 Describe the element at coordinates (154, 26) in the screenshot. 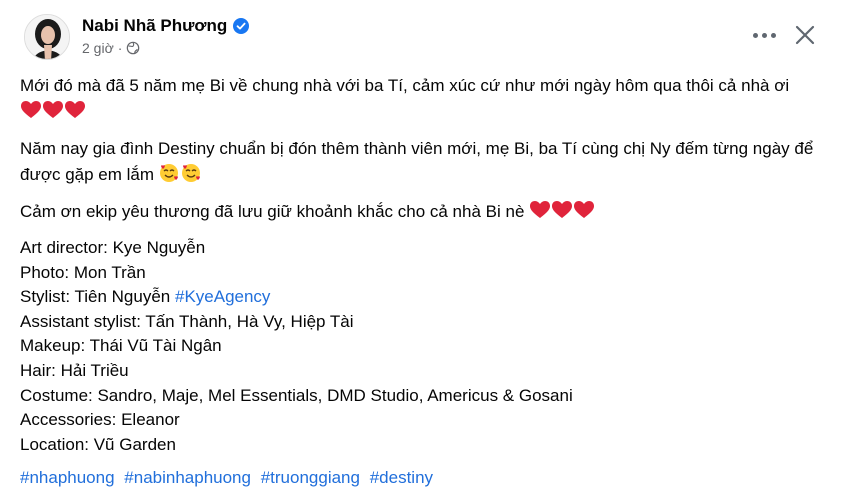

I see `author-name-text: Nabi Nhã Phương` at that location.